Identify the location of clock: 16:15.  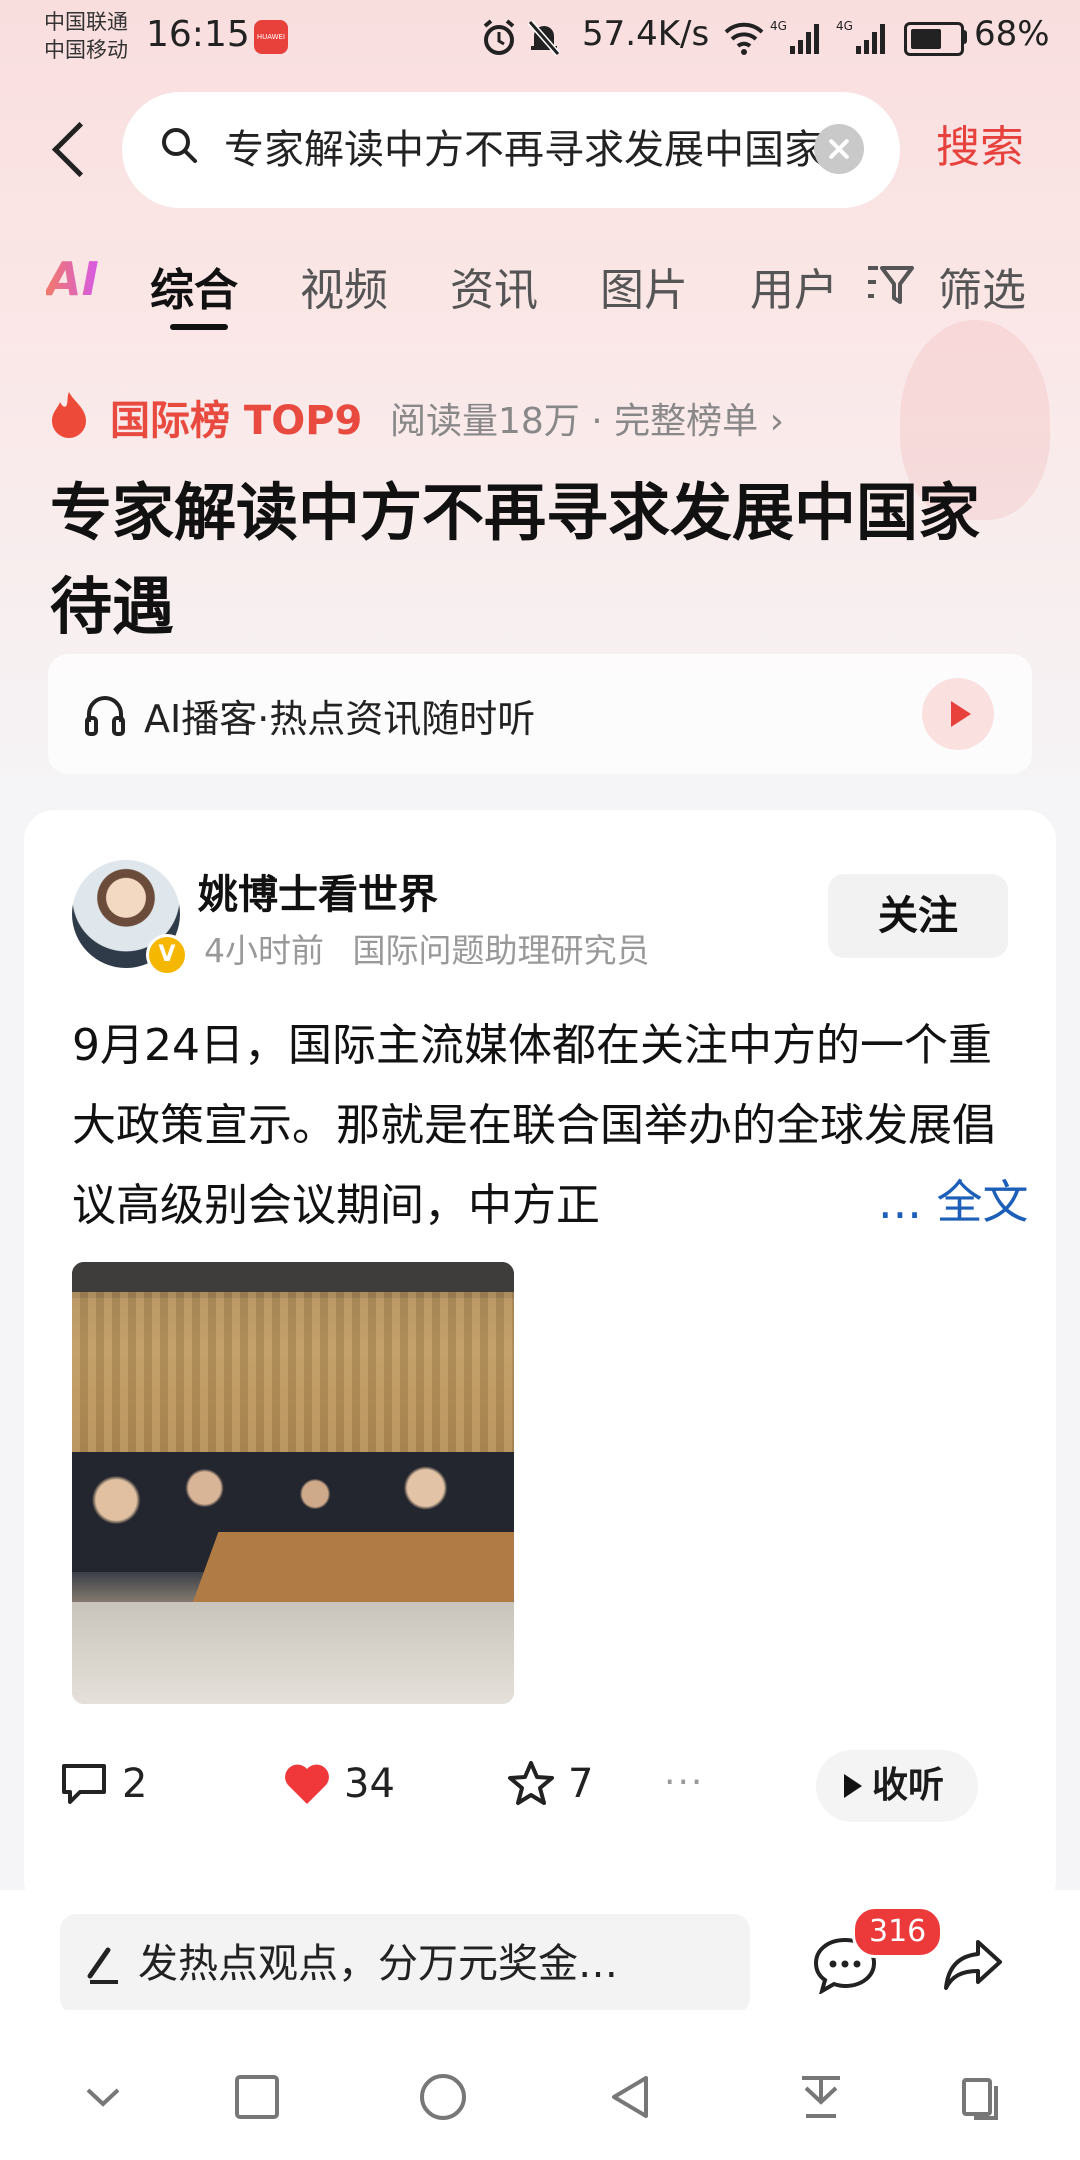
(198, 34).